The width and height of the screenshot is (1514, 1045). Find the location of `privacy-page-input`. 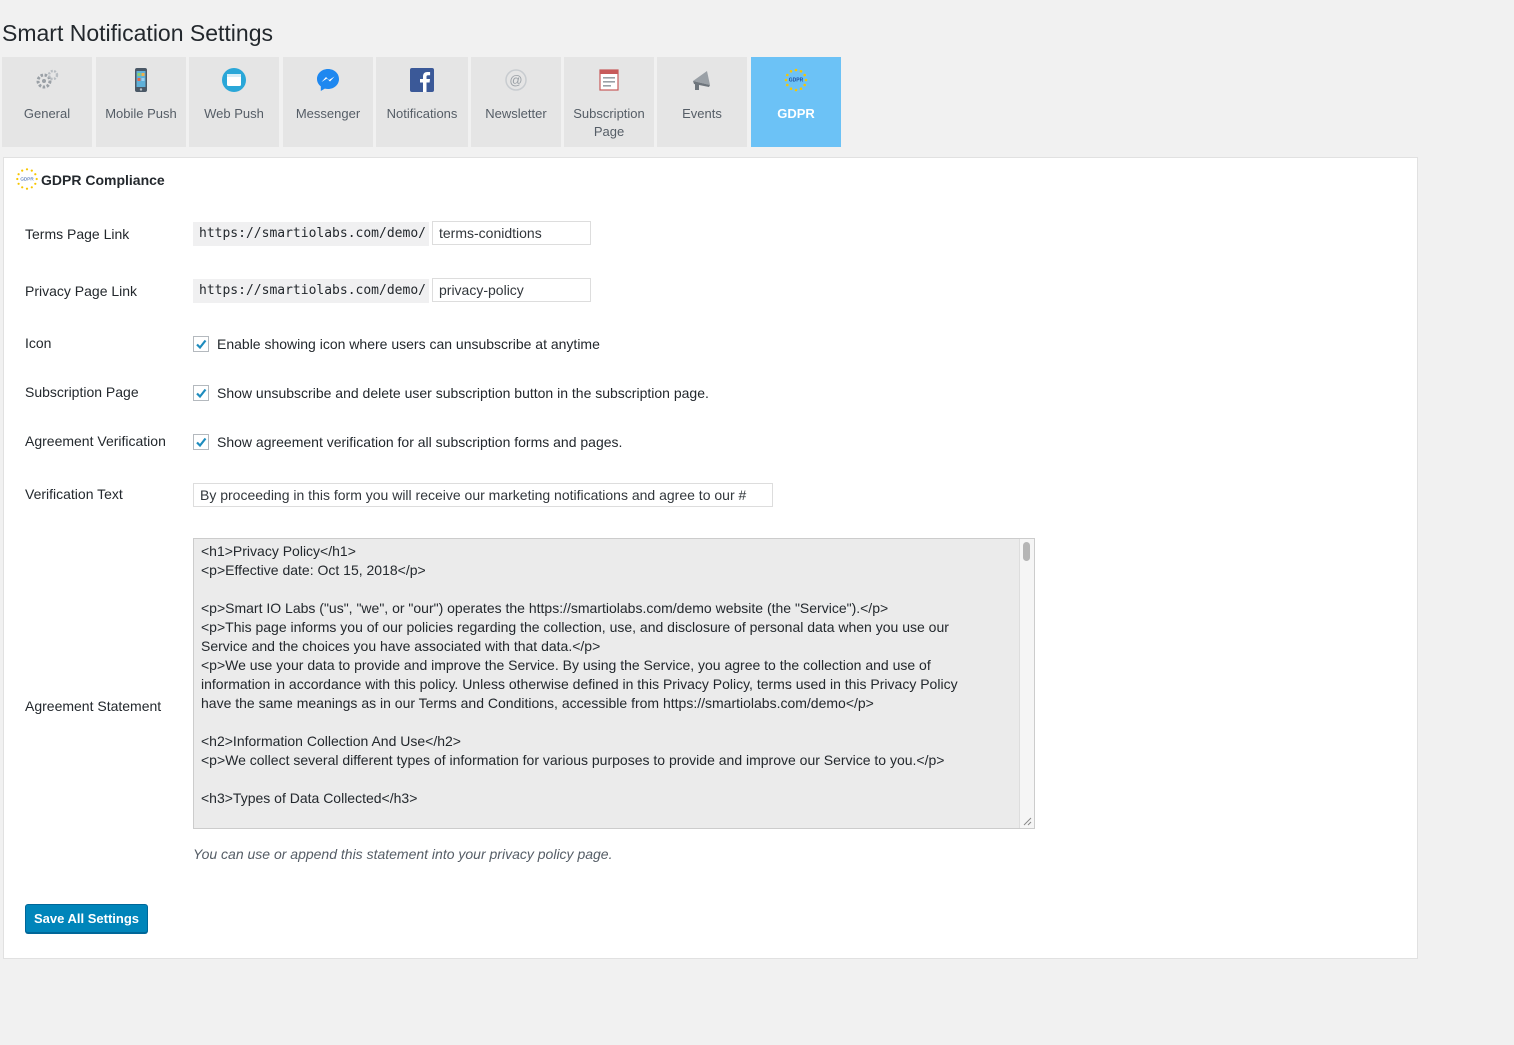

privacy-page-input is located at coordinates (511, 290).